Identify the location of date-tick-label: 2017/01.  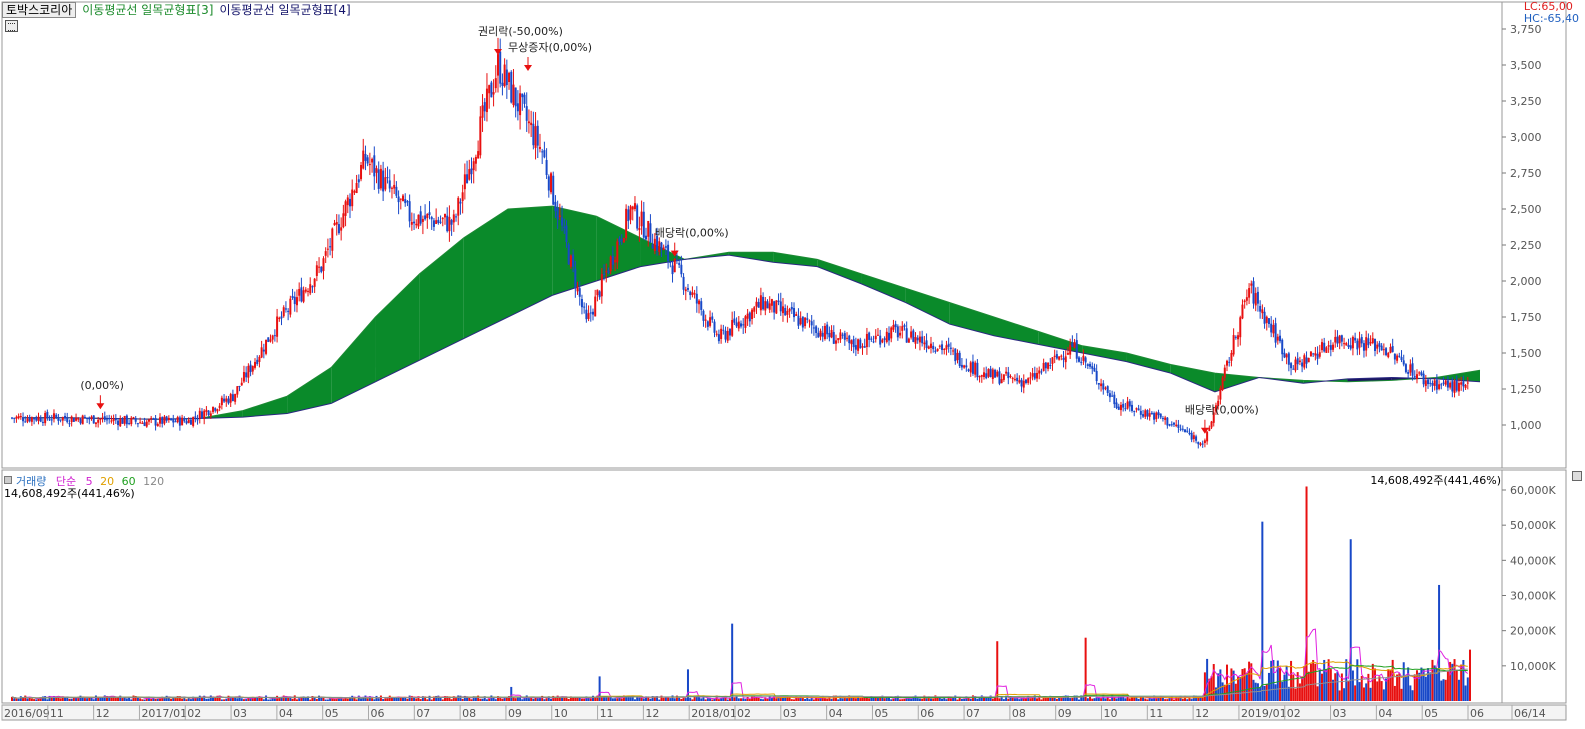
(164, 713).